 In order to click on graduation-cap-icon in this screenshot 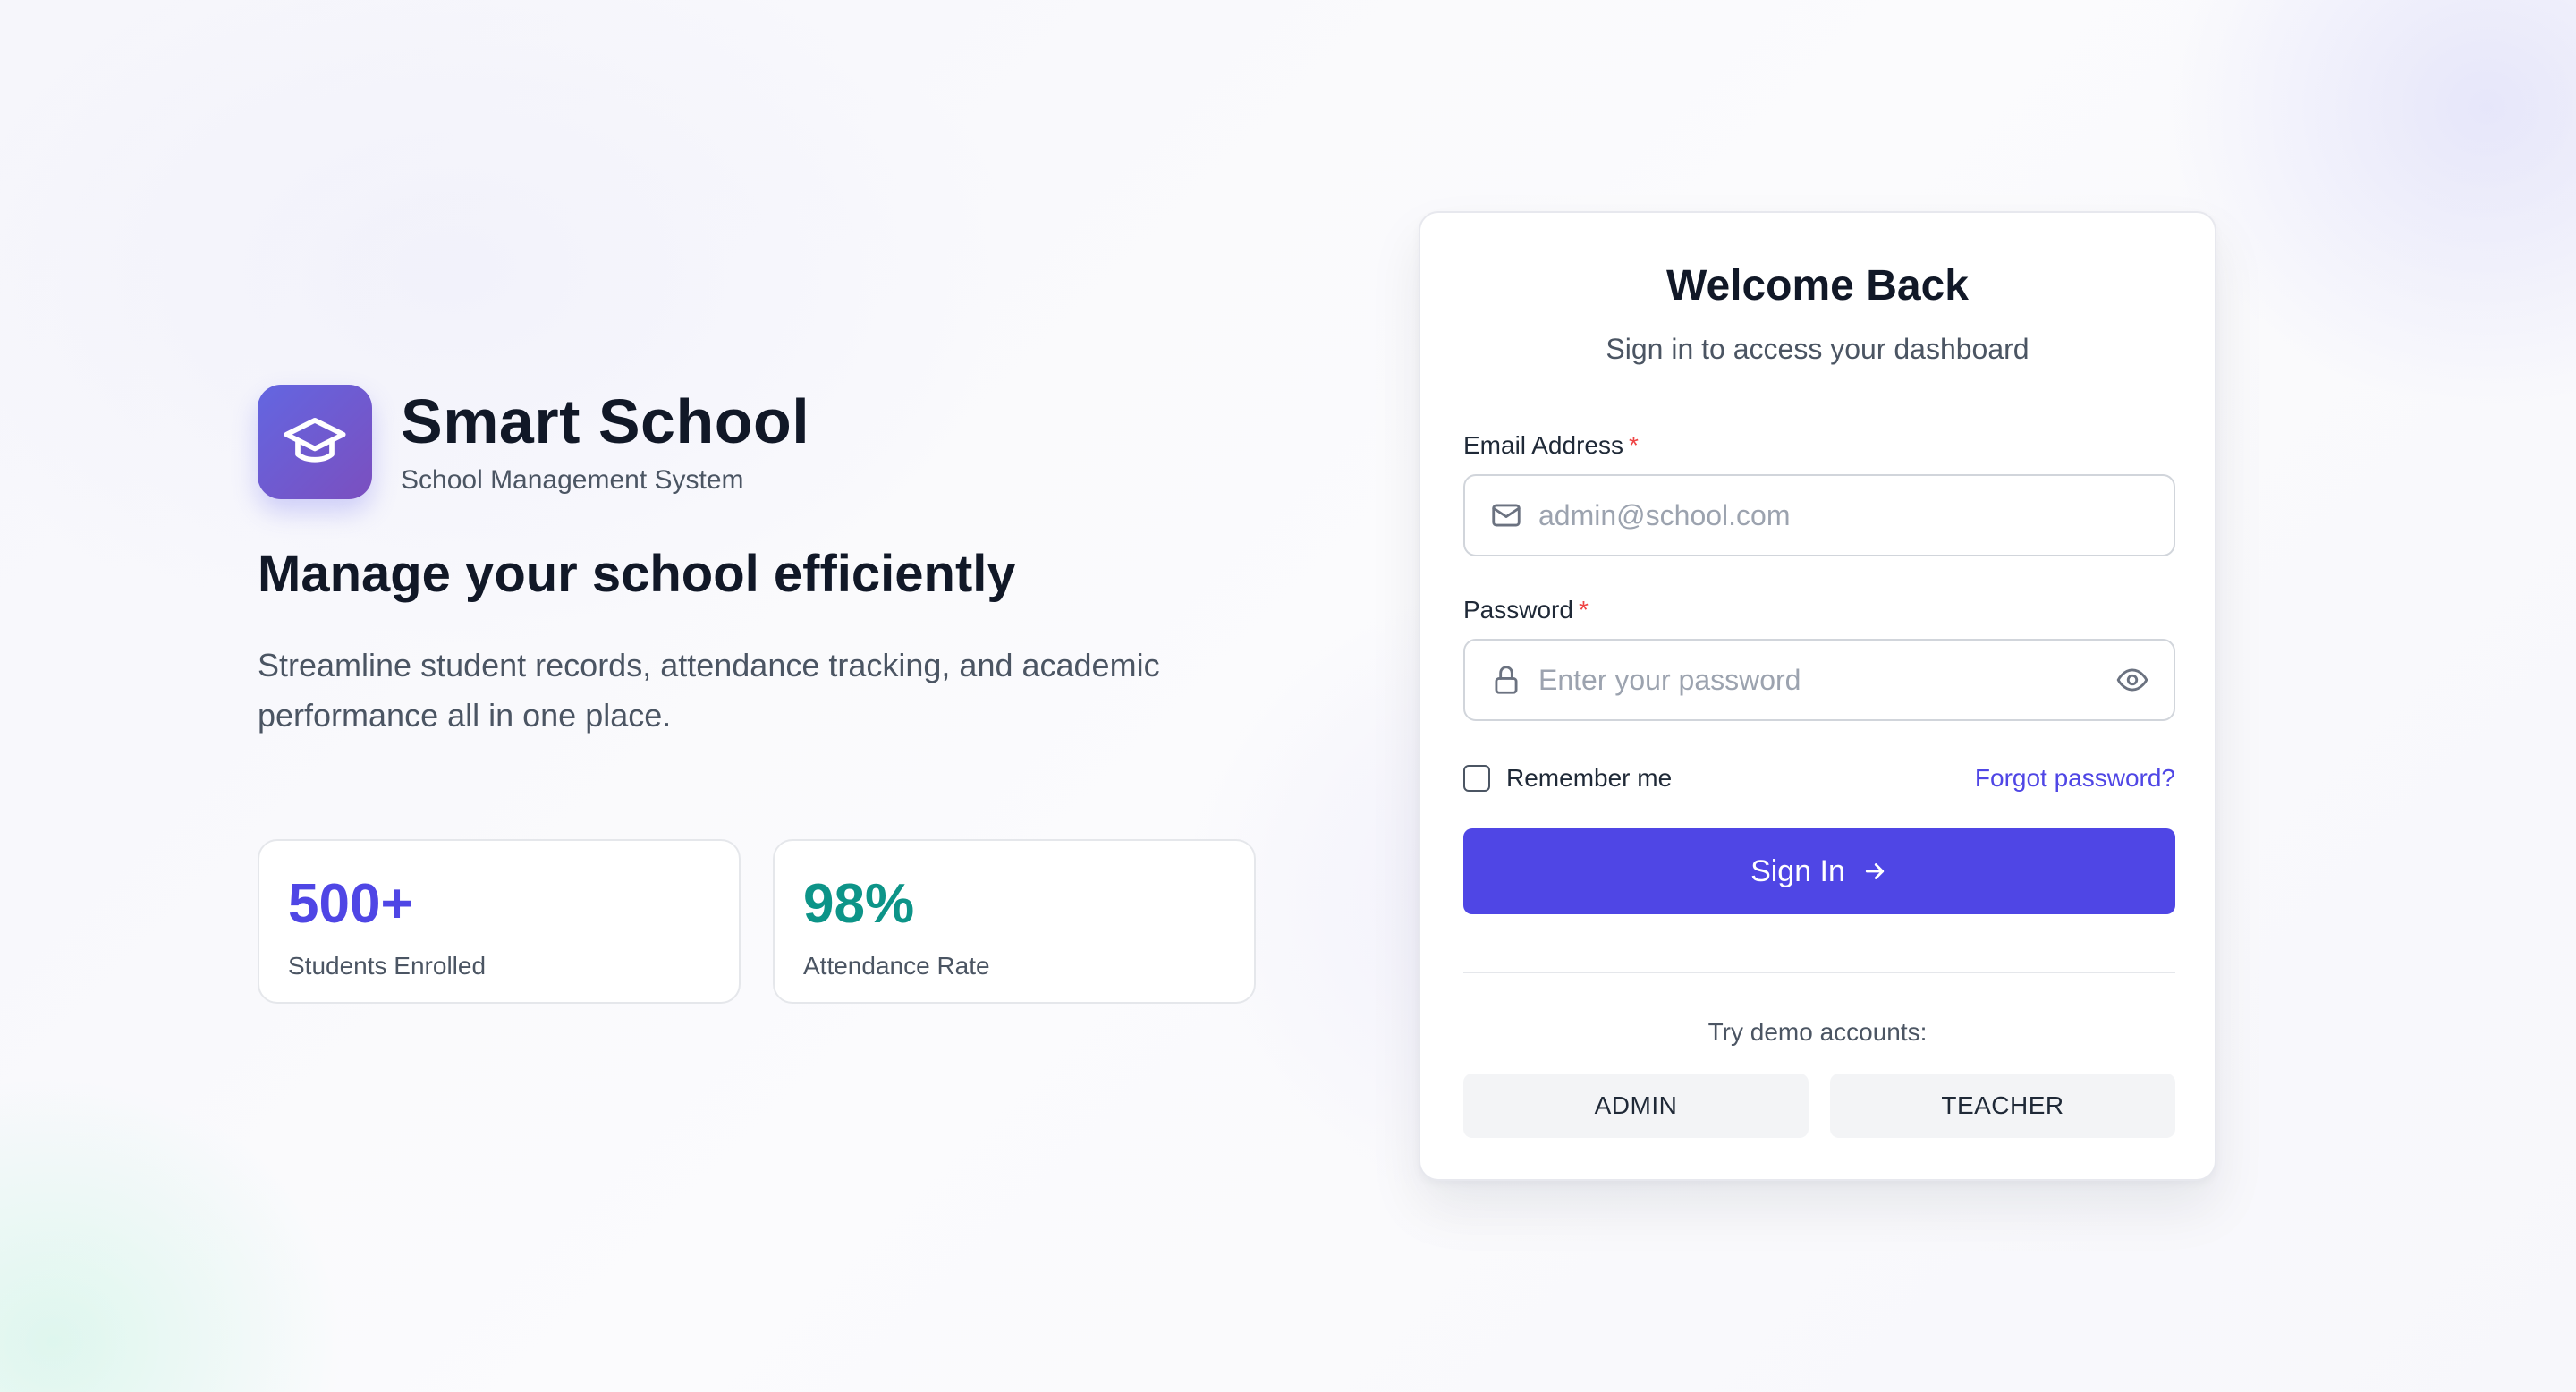, I will do `click(315, 442)`.